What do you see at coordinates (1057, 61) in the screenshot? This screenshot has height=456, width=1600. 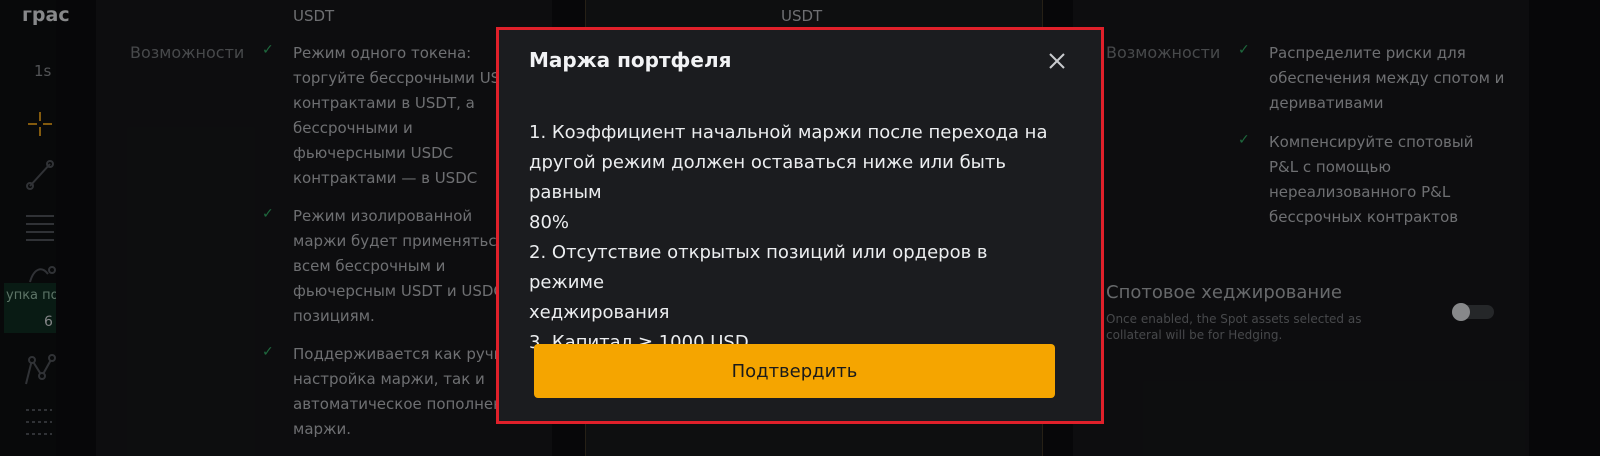 I see `close-icon` at bounding box center [1057, 61].